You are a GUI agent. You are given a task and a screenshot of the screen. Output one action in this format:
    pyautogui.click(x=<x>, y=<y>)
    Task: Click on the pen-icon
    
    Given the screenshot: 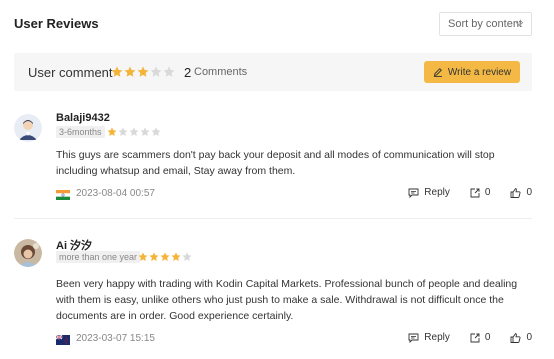 What is the action you would take?
    pyautogui.click(x=437, y=72)
    